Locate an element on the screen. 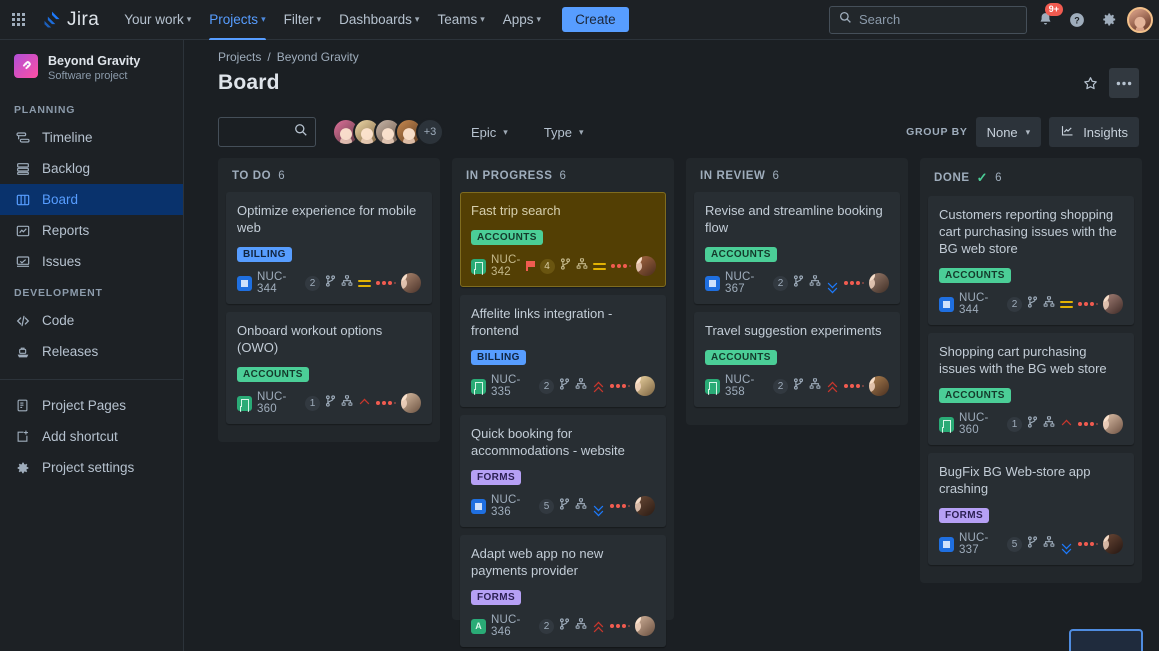 This screenshot has height=651, width=1159. column-title: DONE is located at coordinates (952, 178).